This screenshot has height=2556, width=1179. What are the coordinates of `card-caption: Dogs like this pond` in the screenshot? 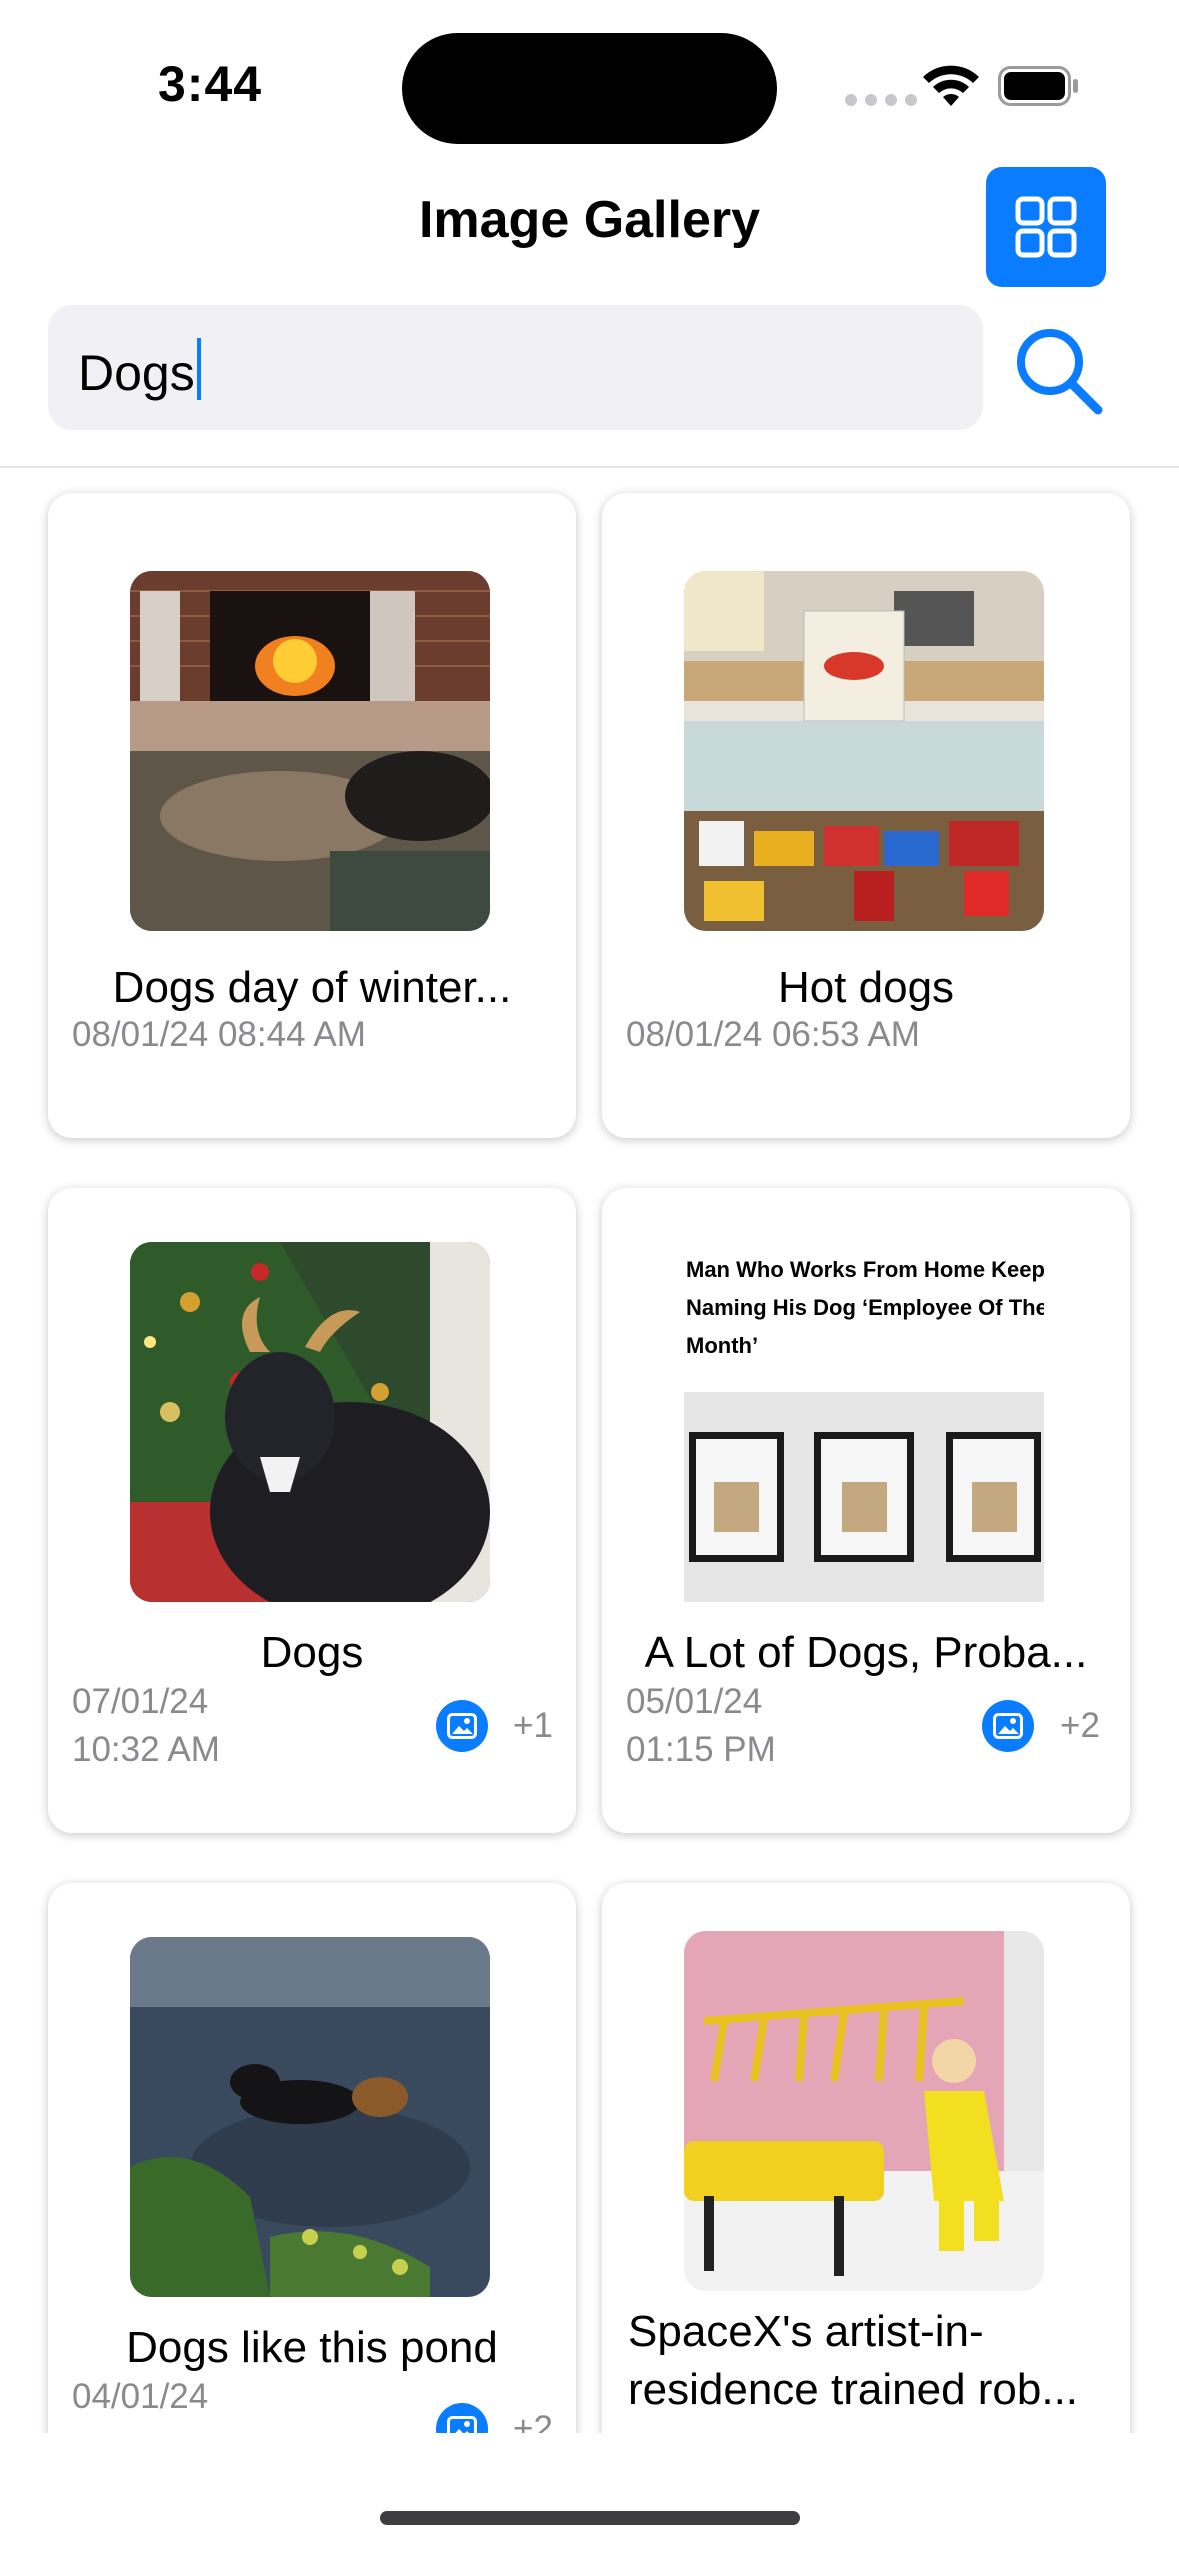 It's located at (312, 2347).